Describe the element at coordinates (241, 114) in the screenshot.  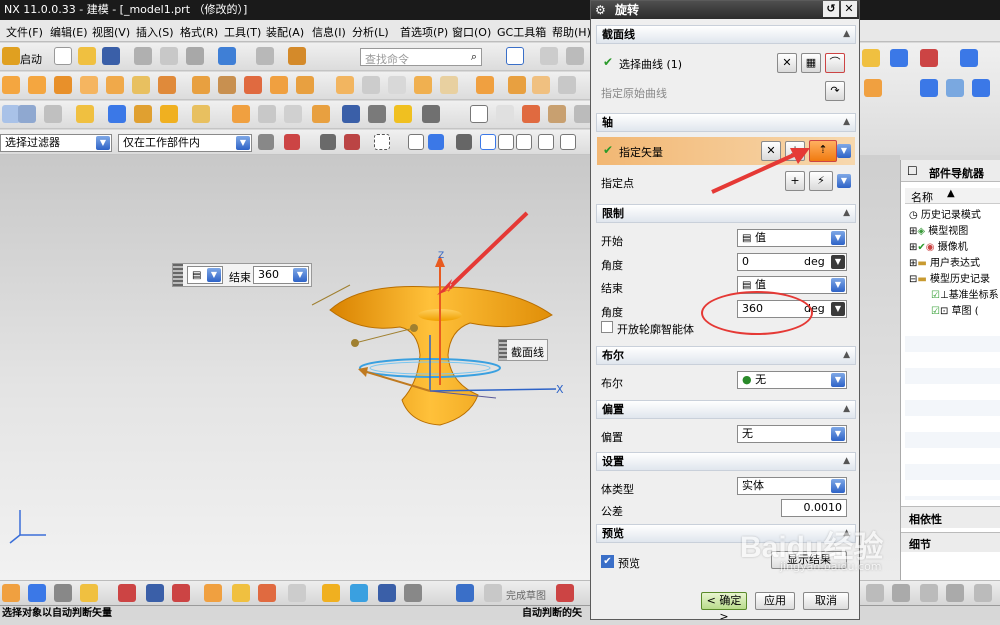
I see `through-curves-icon` at that location.